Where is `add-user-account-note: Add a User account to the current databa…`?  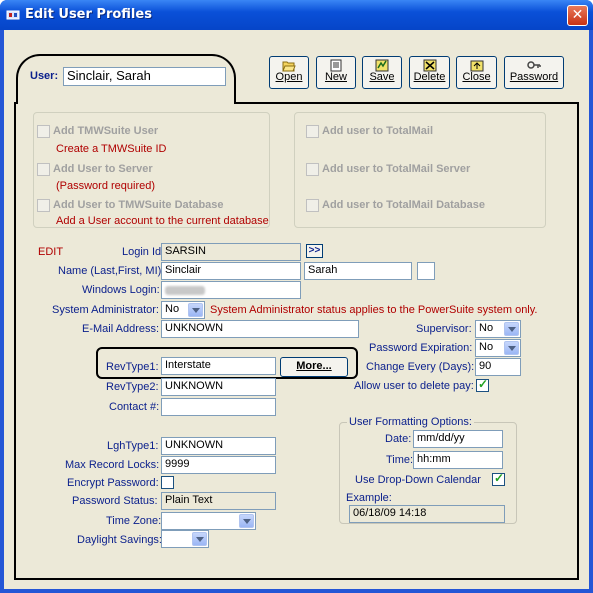 add-user-account-note: Add a User account to the current databa… is located at coordinates (162, 221).